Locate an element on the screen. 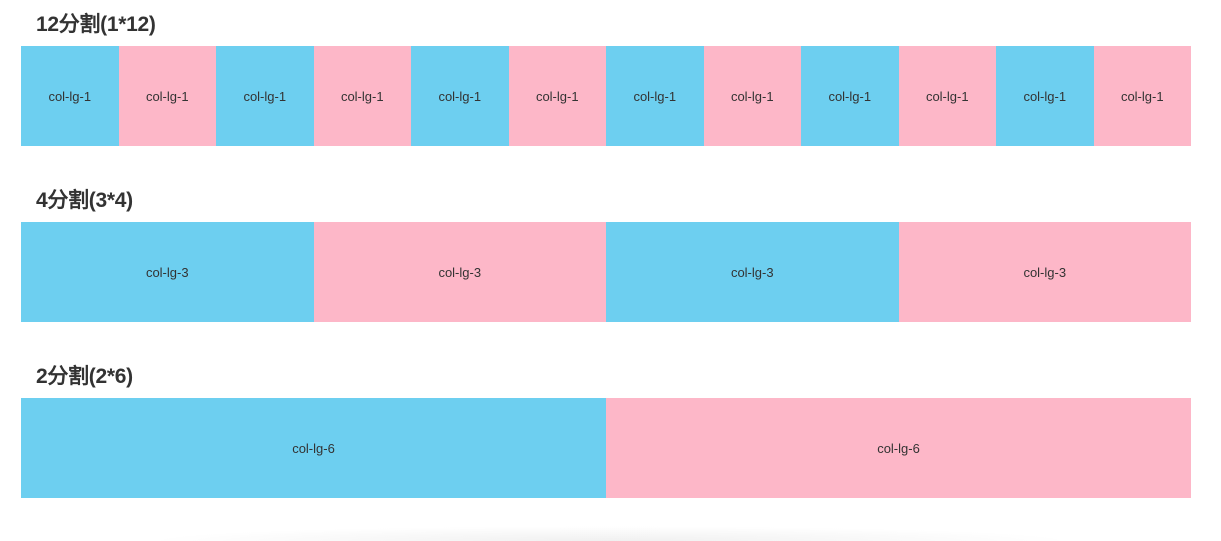 Image resolution: width=1221 pixels, height=541 pixels. bottom-shadow is located at coordinates (610, 533).